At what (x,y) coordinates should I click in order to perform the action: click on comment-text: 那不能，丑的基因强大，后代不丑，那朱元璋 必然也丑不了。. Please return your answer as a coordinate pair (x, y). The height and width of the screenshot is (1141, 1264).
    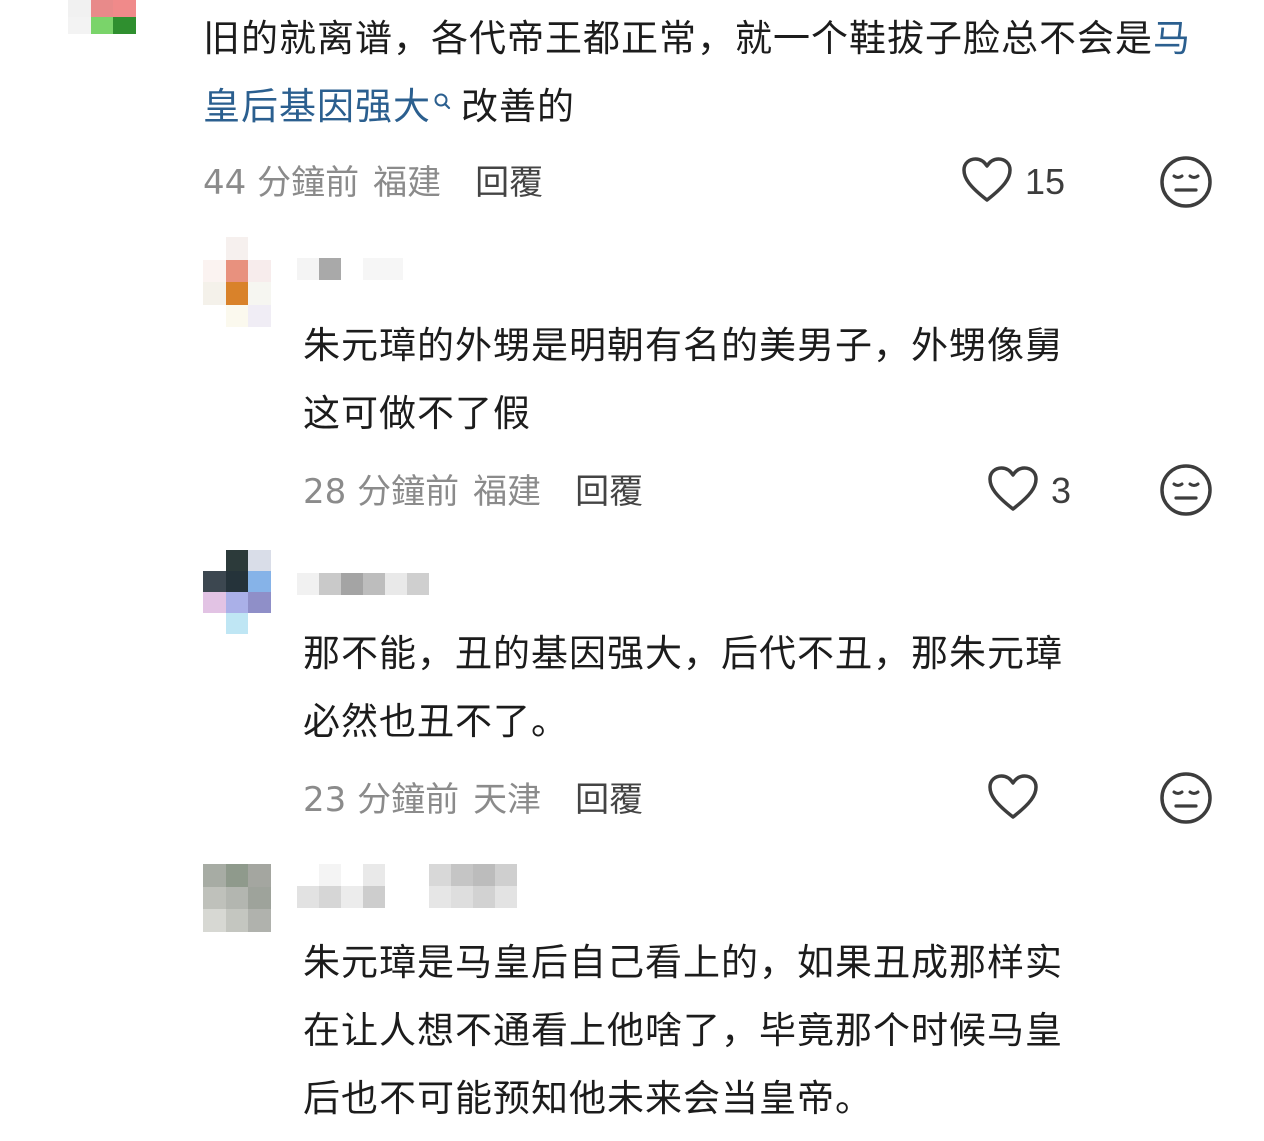
    Looking at the image, I should click on (753, 688).